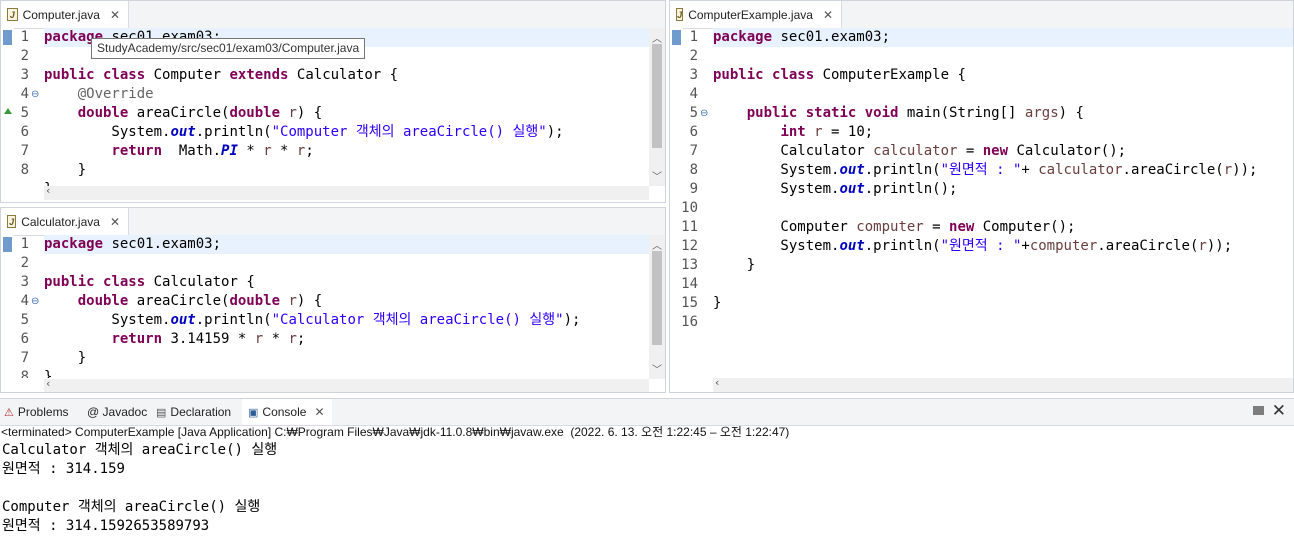 The width and height of the screenshot is (1294, 540). What do you see at coordinates (835, 189) in the screenshot?
I see `code-line: System.out.println();` at bounding box center [835, 189].